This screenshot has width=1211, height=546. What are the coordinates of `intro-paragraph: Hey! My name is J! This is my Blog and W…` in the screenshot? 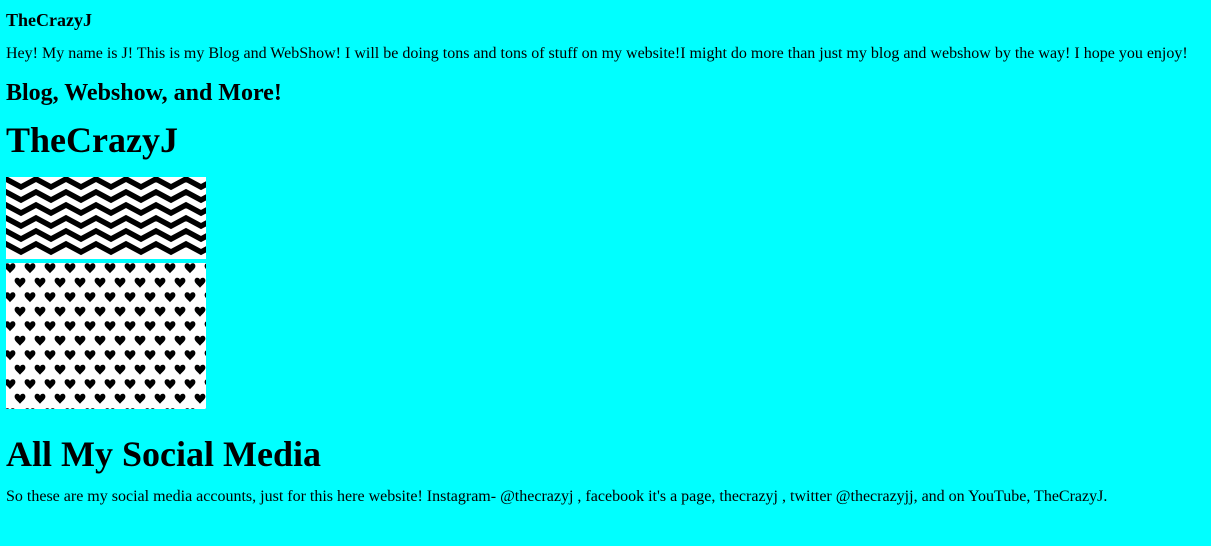 It's located at (597, 53).